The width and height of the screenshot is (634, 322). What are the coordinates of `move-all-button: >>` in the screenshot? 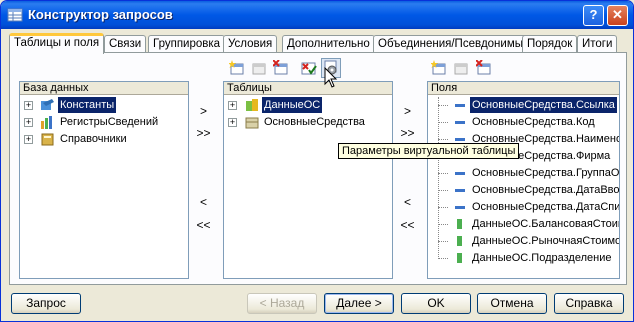 It's located at (203, 133).